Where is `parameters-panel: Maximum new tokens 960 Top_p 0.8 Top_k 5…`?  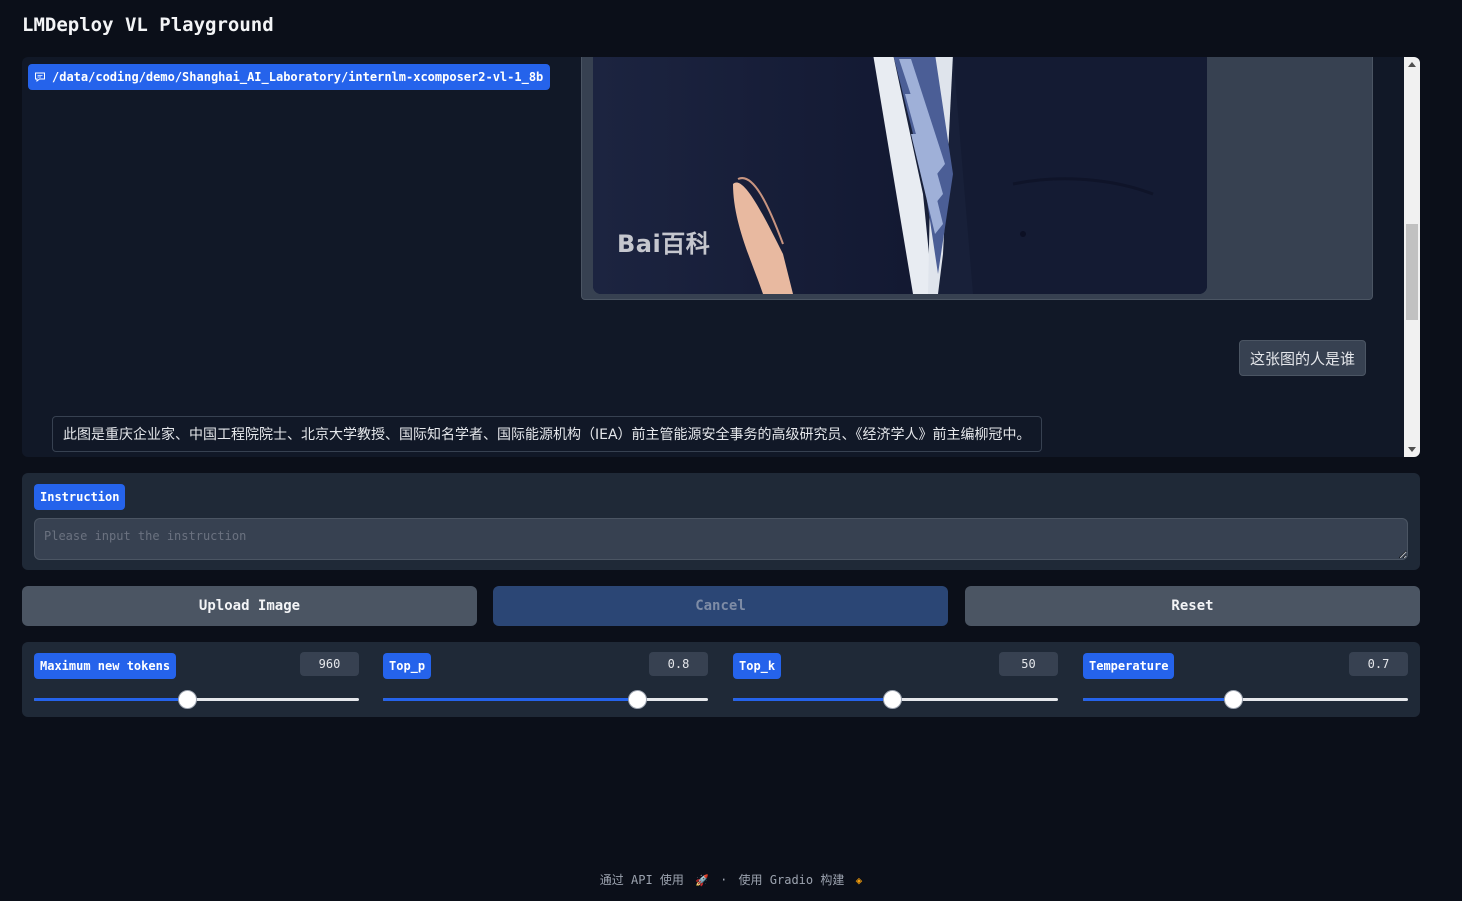 parameters-panel: Maximum new tokens 960 Top_p 0.8 Top_k 5… is located at coordinates (721, 679).